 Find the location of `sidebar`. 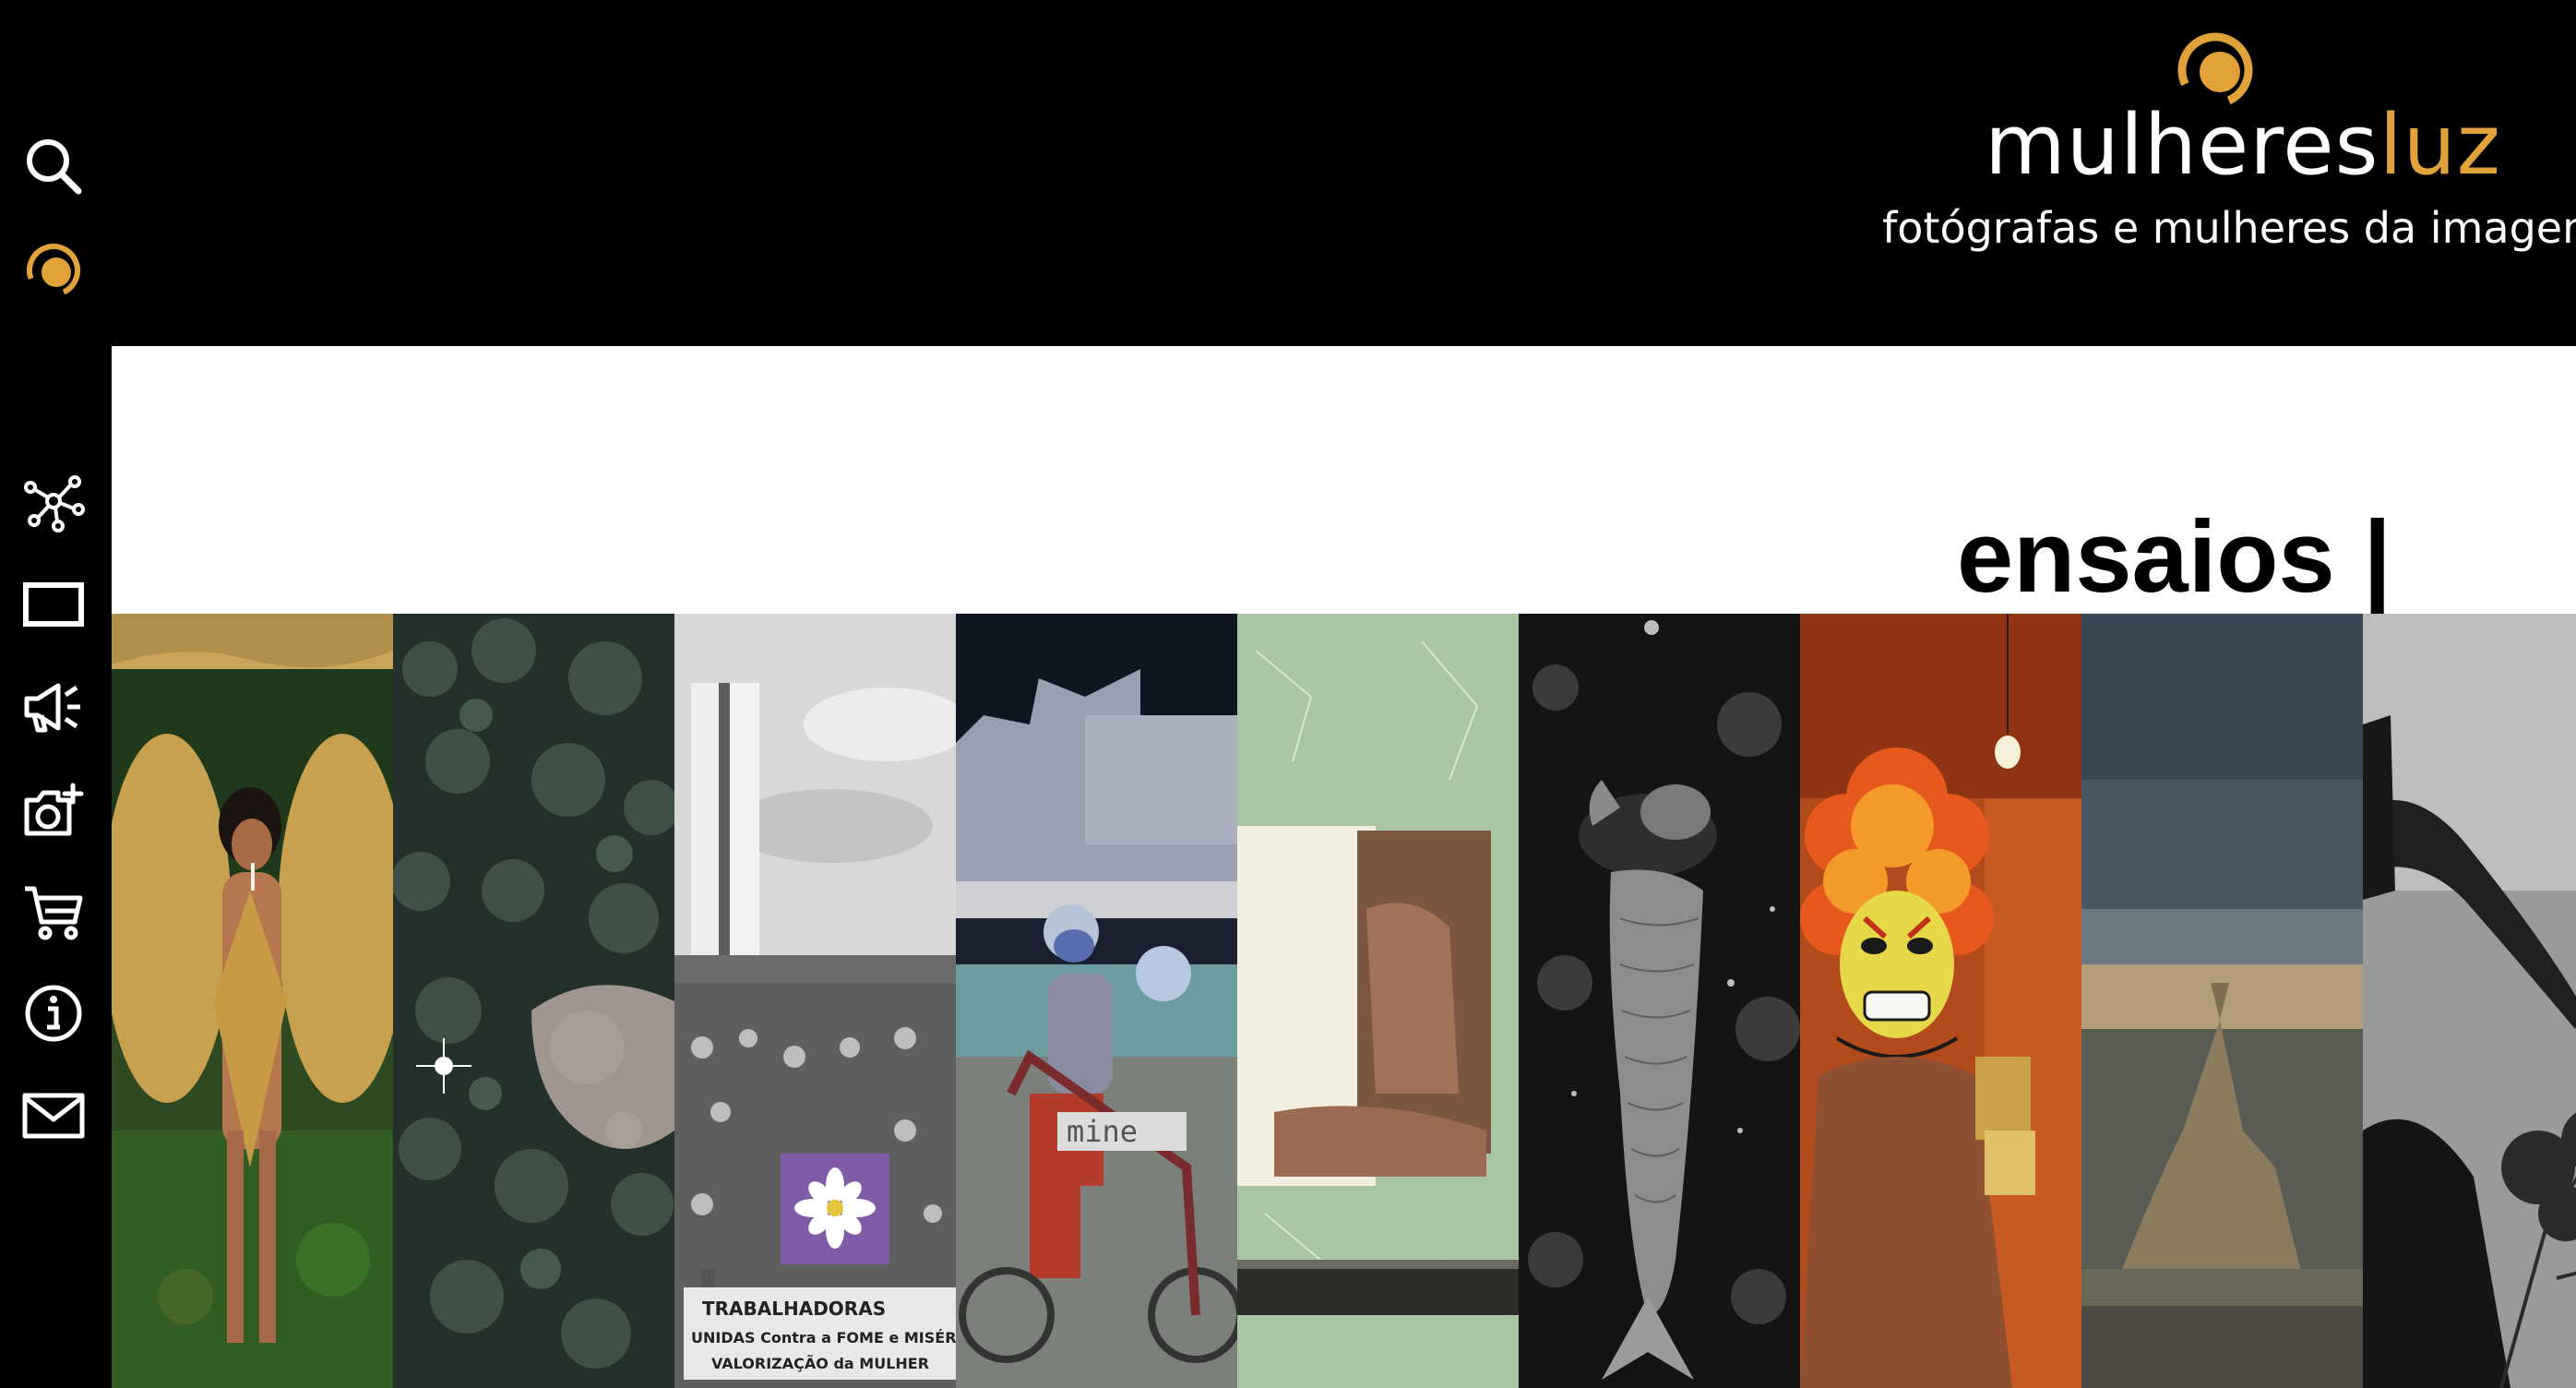

sidebar is located at coordinates (56, 694).